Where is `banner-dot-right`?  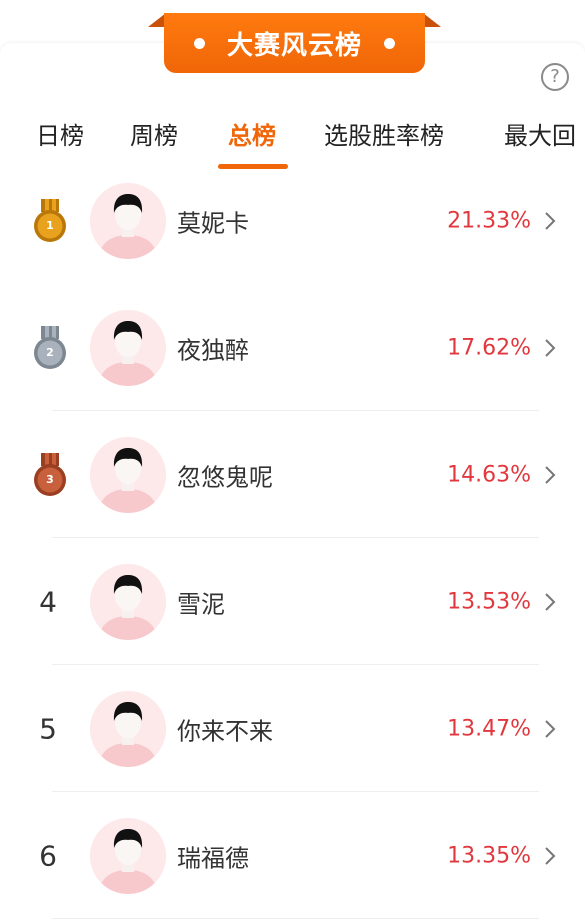 banner-dot-right is located at coordinates (389, 43).